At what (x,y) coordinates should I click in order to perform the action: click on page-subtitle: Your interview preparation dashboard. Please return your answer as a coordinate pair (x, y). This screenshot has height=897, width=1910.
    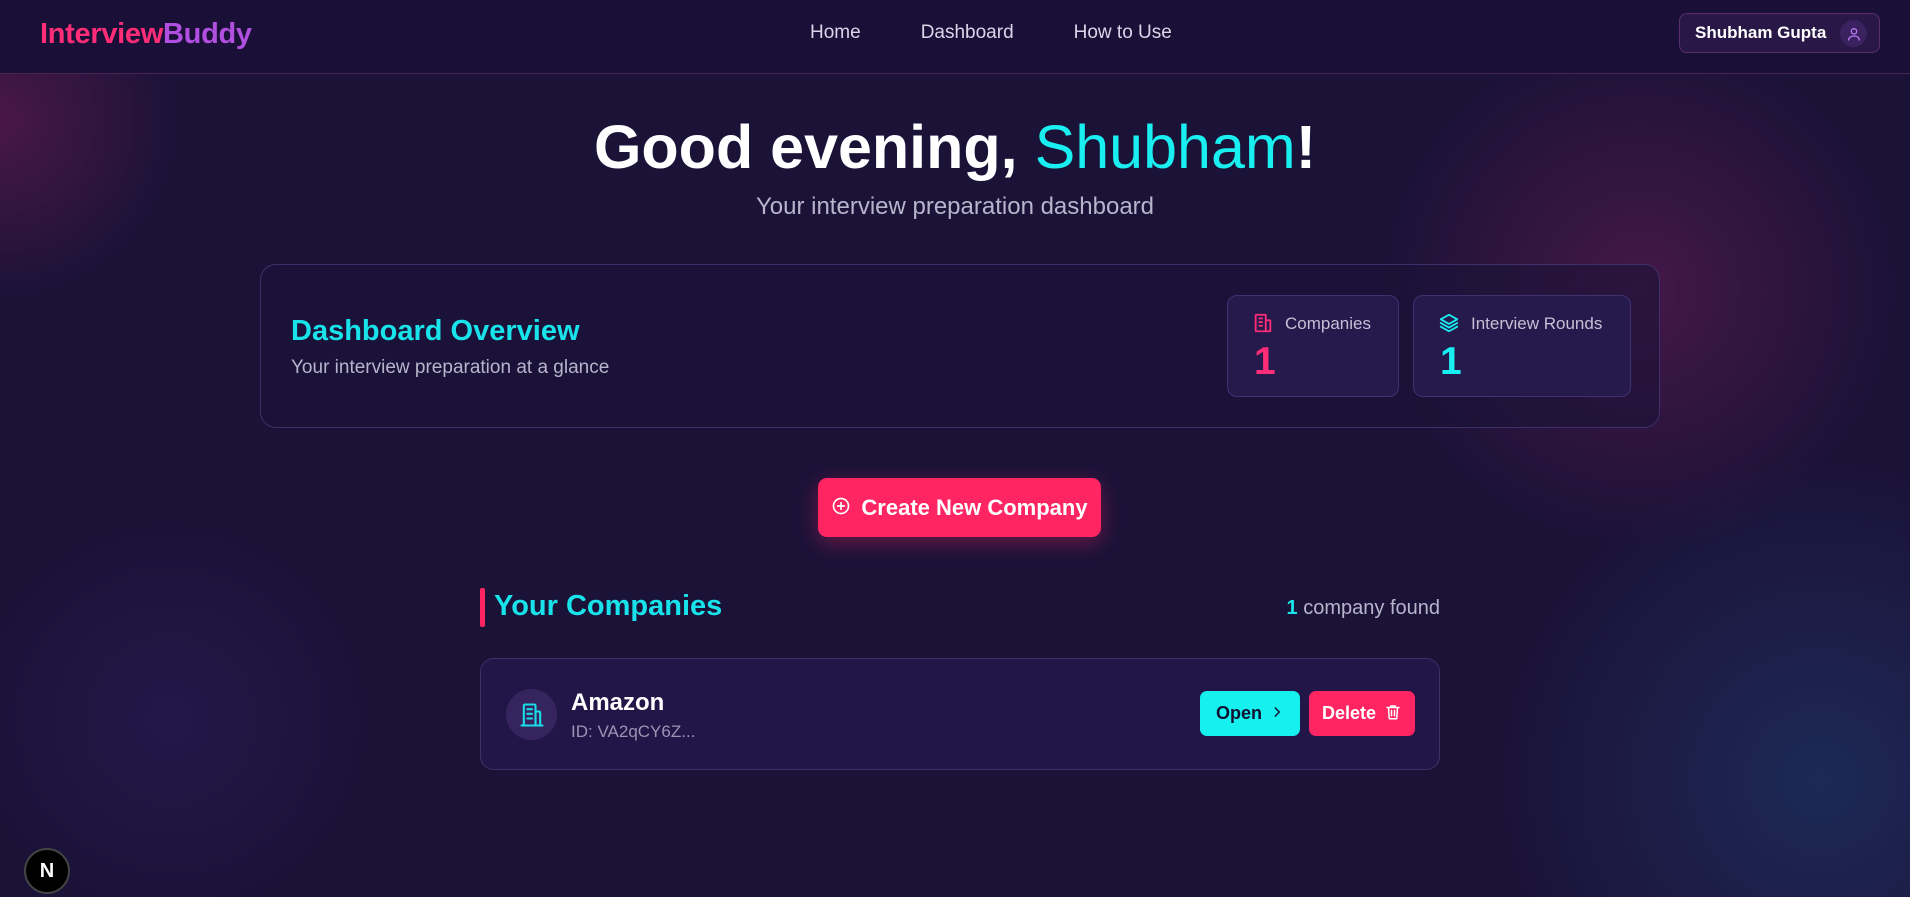
    Looking at the image, I should click on (955, 206).